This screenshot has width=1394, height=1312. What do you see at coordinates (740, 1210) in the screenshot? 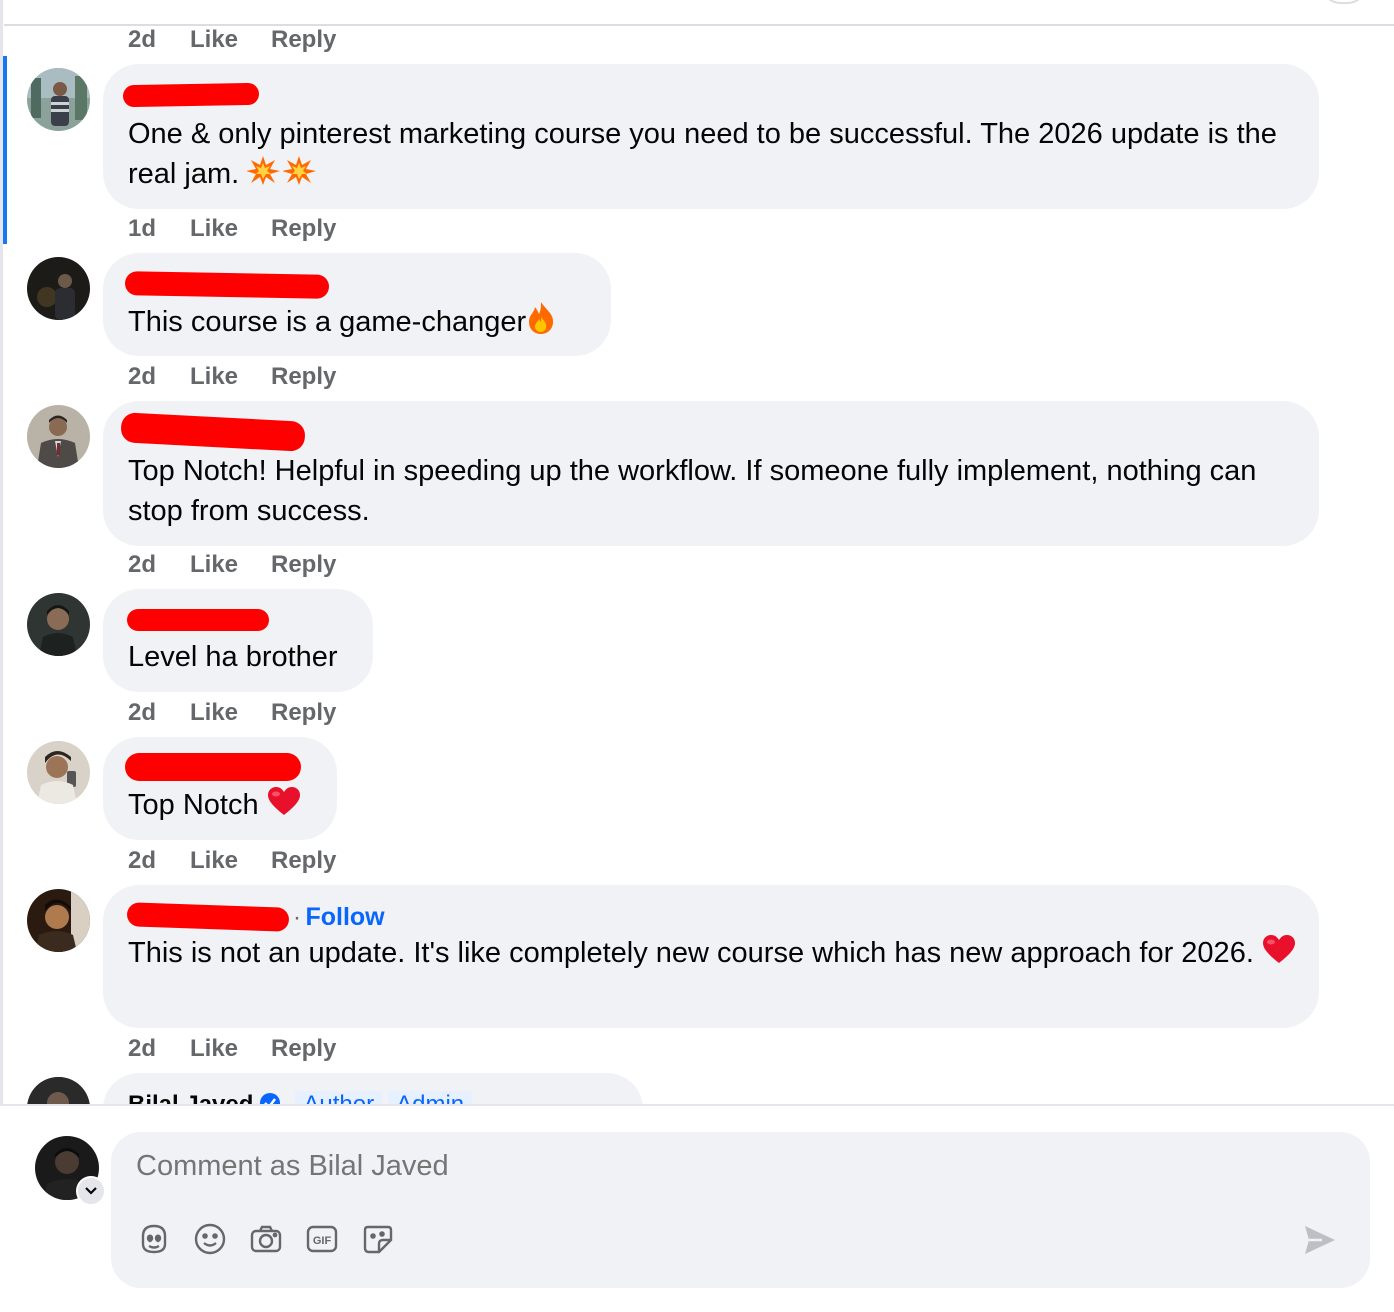
I see `comment-composer: GIF` at bounding box center [740, 1210].